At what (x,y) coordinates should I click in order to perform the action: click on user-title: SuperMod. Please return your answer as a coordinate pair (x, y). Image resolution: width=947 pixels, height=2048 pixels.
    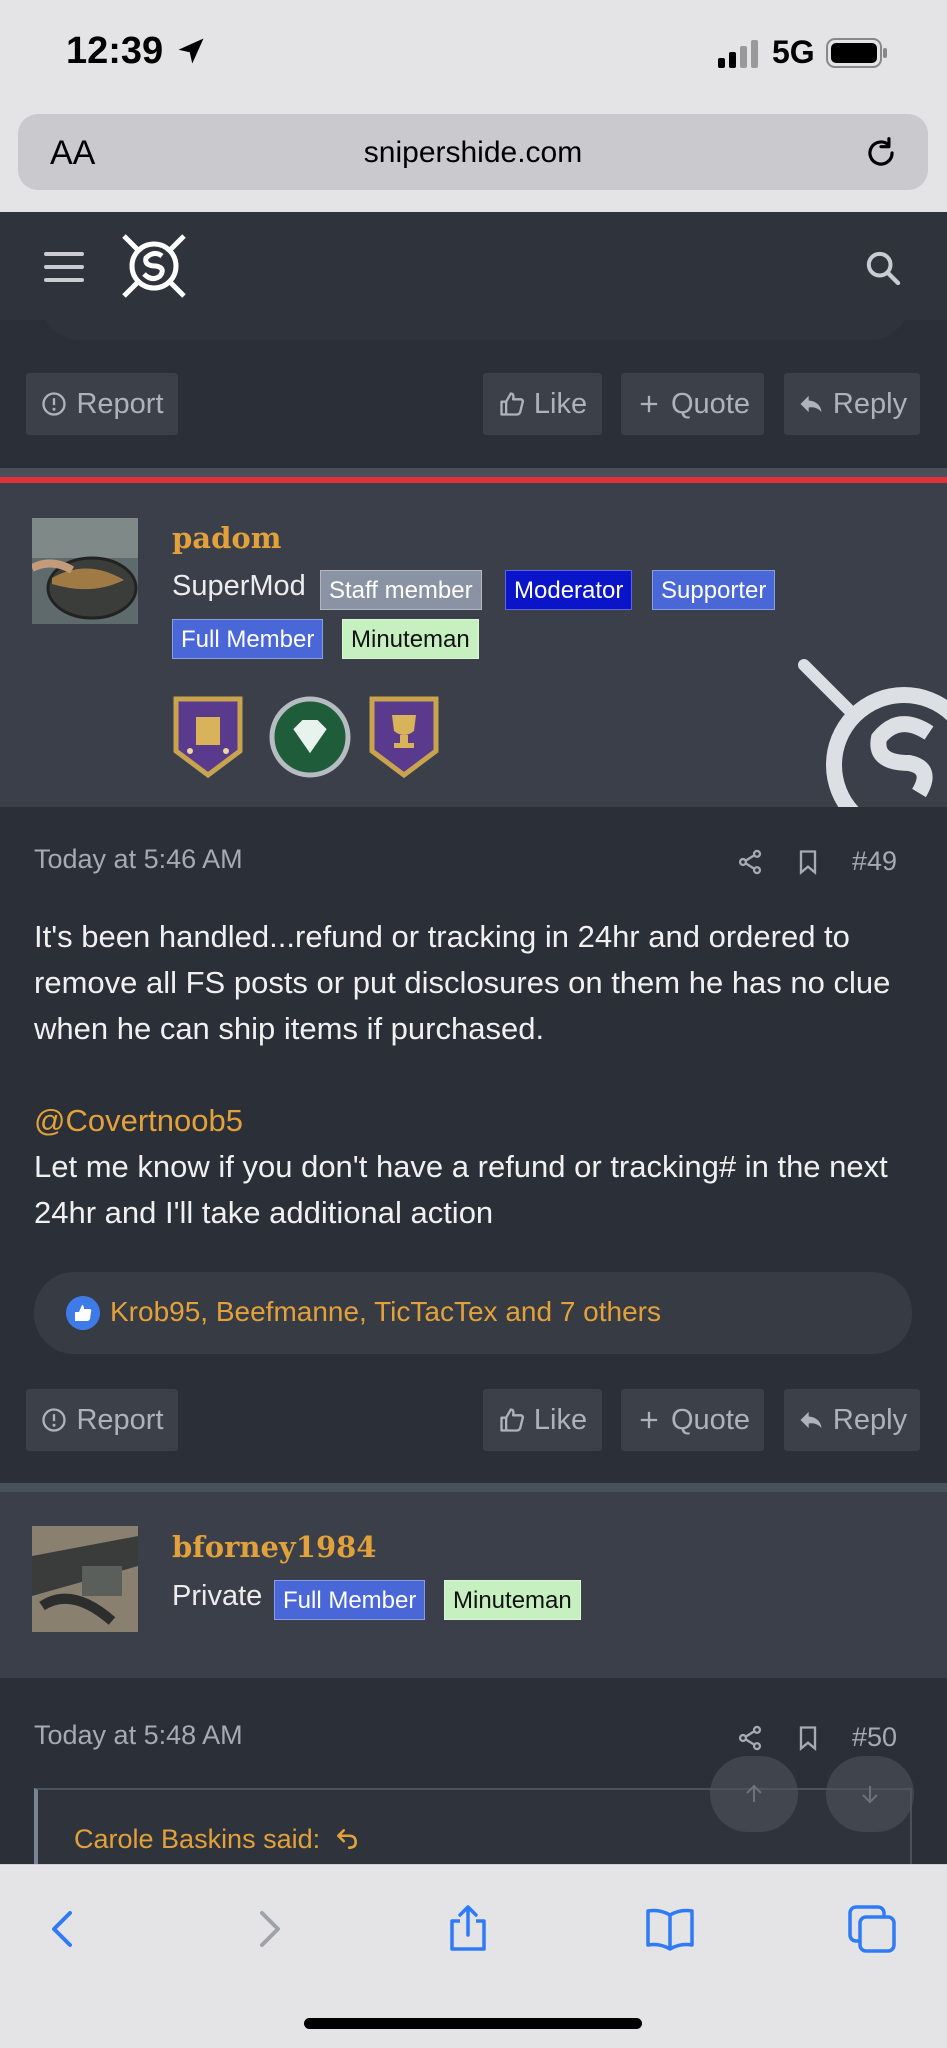
    Looking at the image, I should click on (239, 586).